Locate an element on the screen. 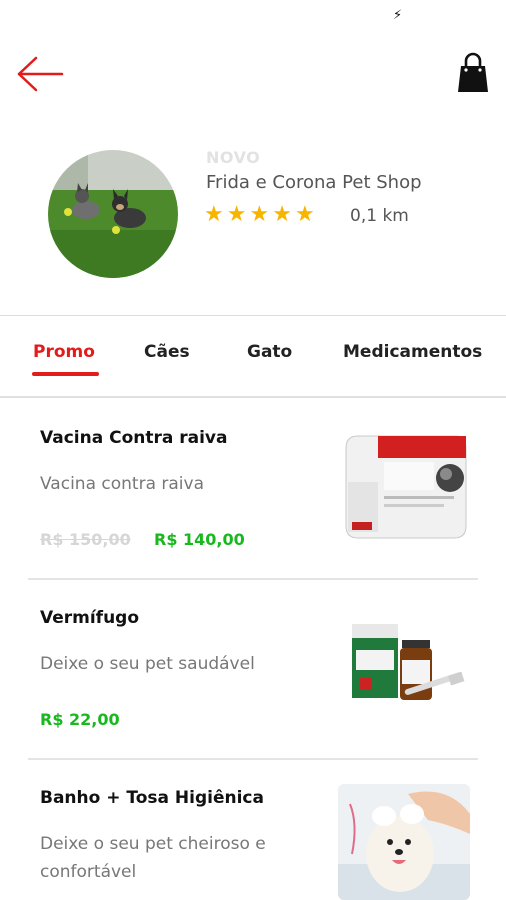 The image size is (506, 900). product-description: Deixe o seu pet cheiroso e confortável is located at coordinates (153, 858).